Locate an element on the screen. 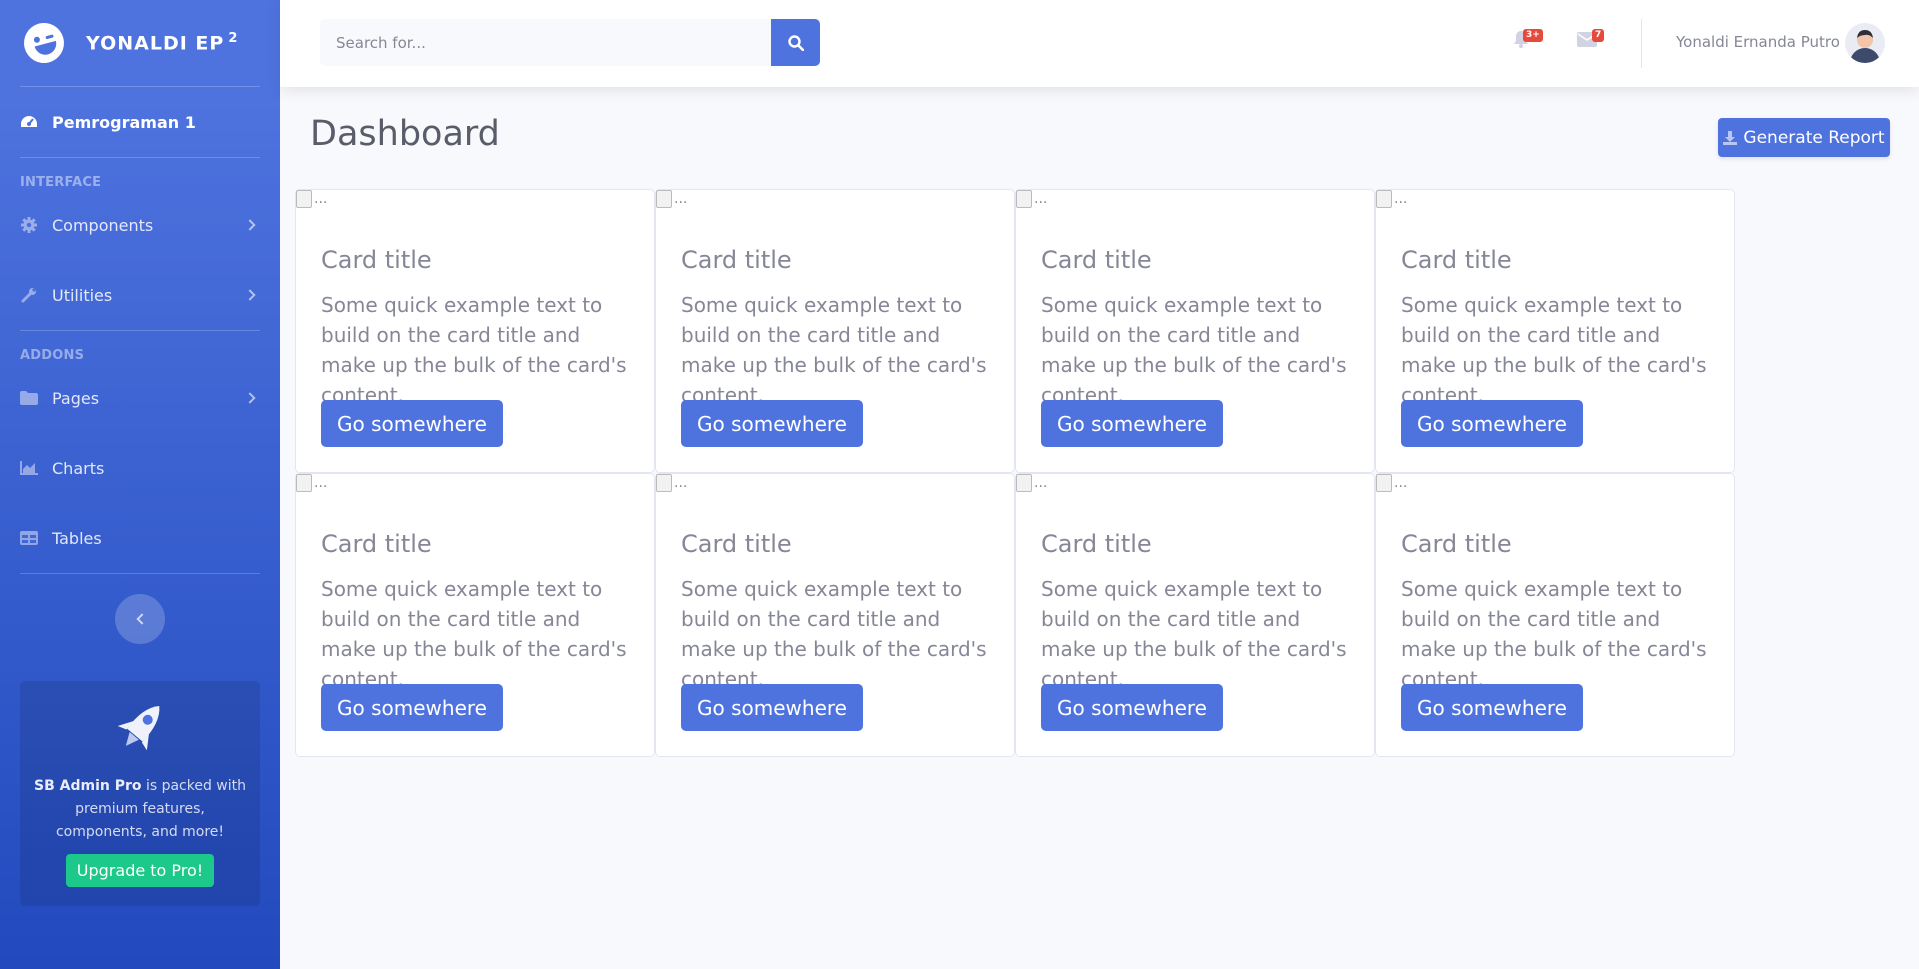 This screenshot has height=969, width=1919. promo-strong: SB Admin Pro is located at coordinates (88, 786).